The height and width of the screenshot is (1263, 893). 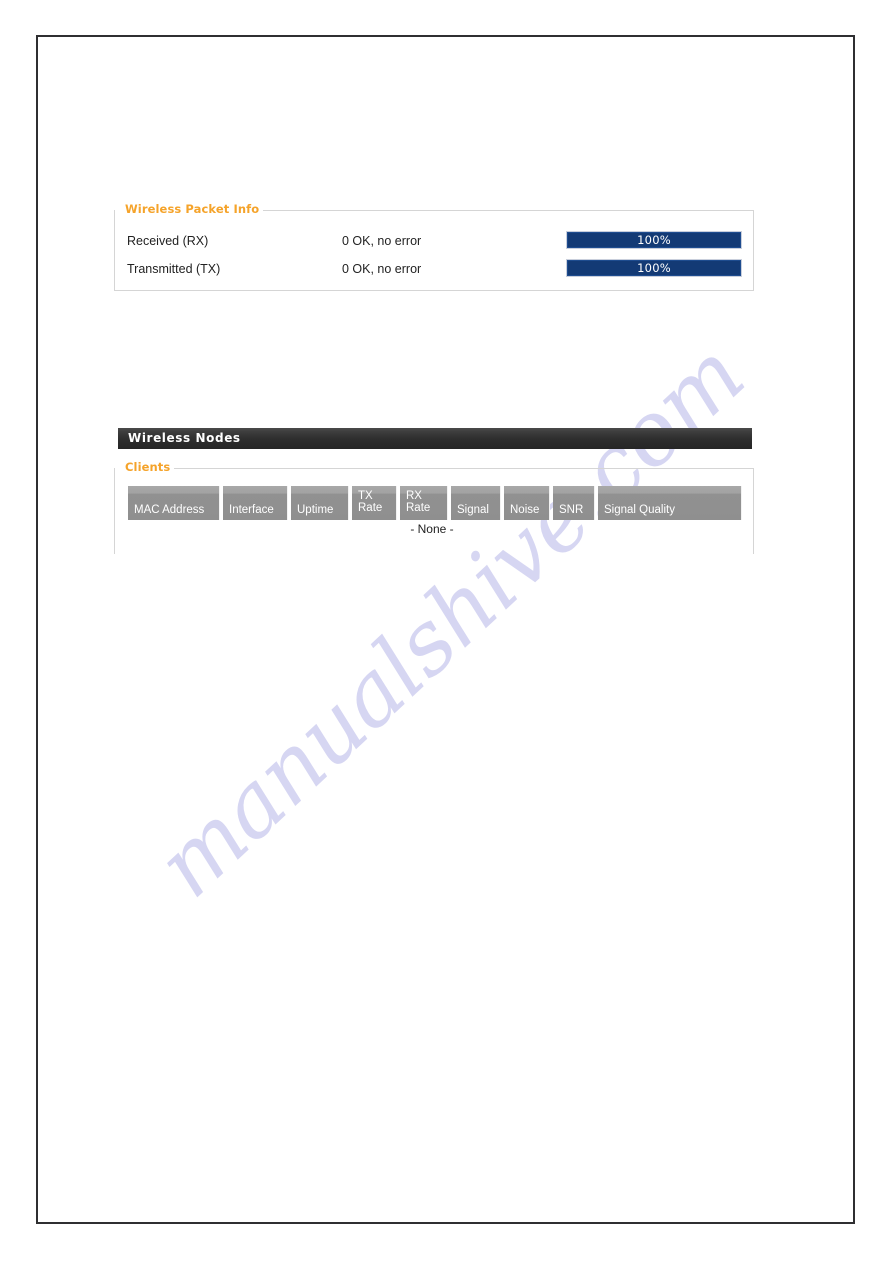 I want to click on received-progress-label: 100%, so click(x=654, y=240).